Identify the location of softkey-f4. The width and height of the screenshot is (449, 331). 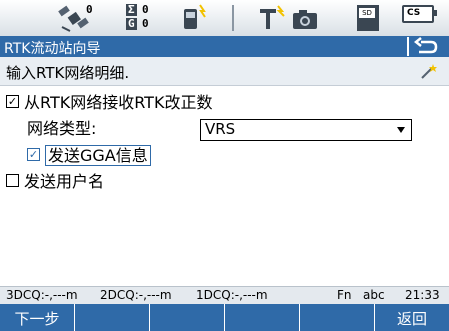
(262, 317).